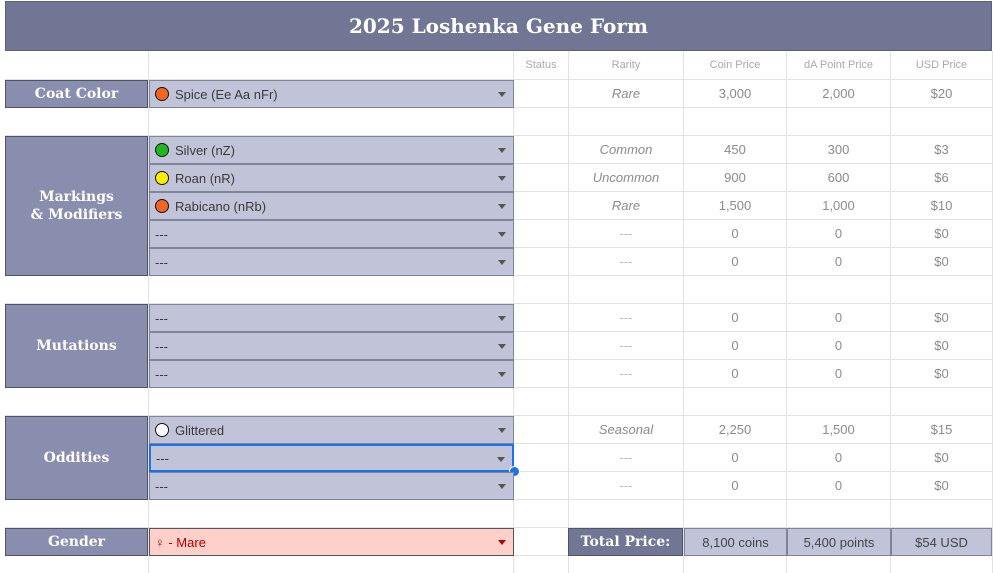  I want to click on dropdown-value: Rabicano (nRb), so click(221, 206).